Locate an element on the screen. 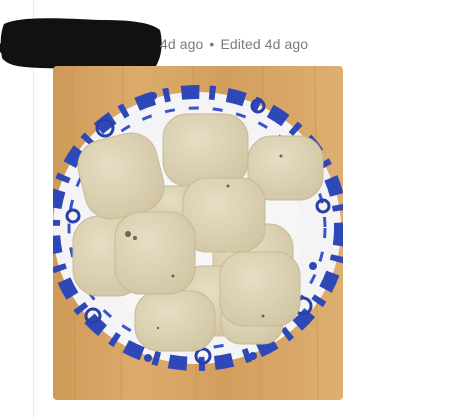 This screenshot has height=418, width=474. edited-time: Edited 4d ago is located at coordinates (264, 44).